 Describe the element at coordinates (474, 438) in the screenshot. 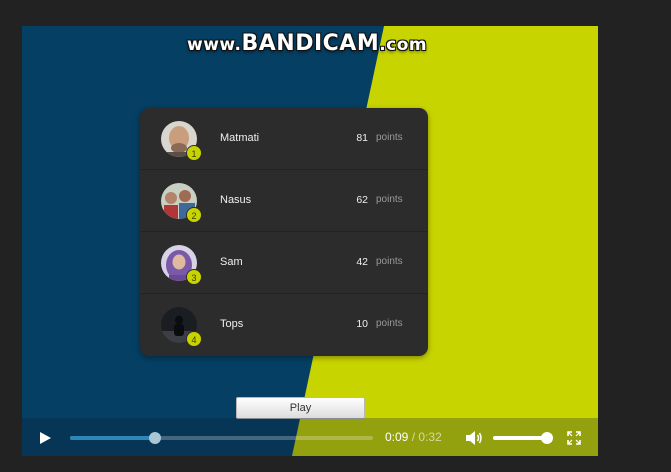

I see `volume-icon` at that location.